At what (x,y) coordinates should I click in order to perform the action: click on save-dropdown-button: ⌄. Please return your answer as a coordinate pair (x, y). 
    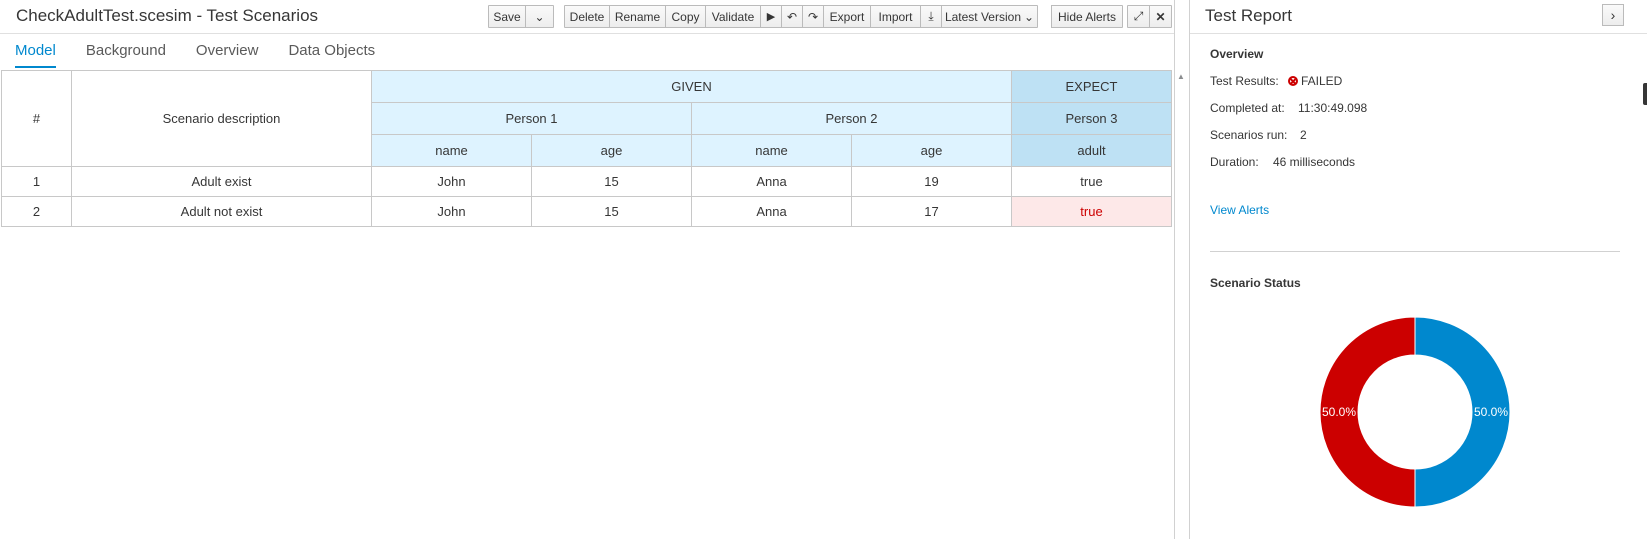
    Looking at the image, I should click on (539, 16).